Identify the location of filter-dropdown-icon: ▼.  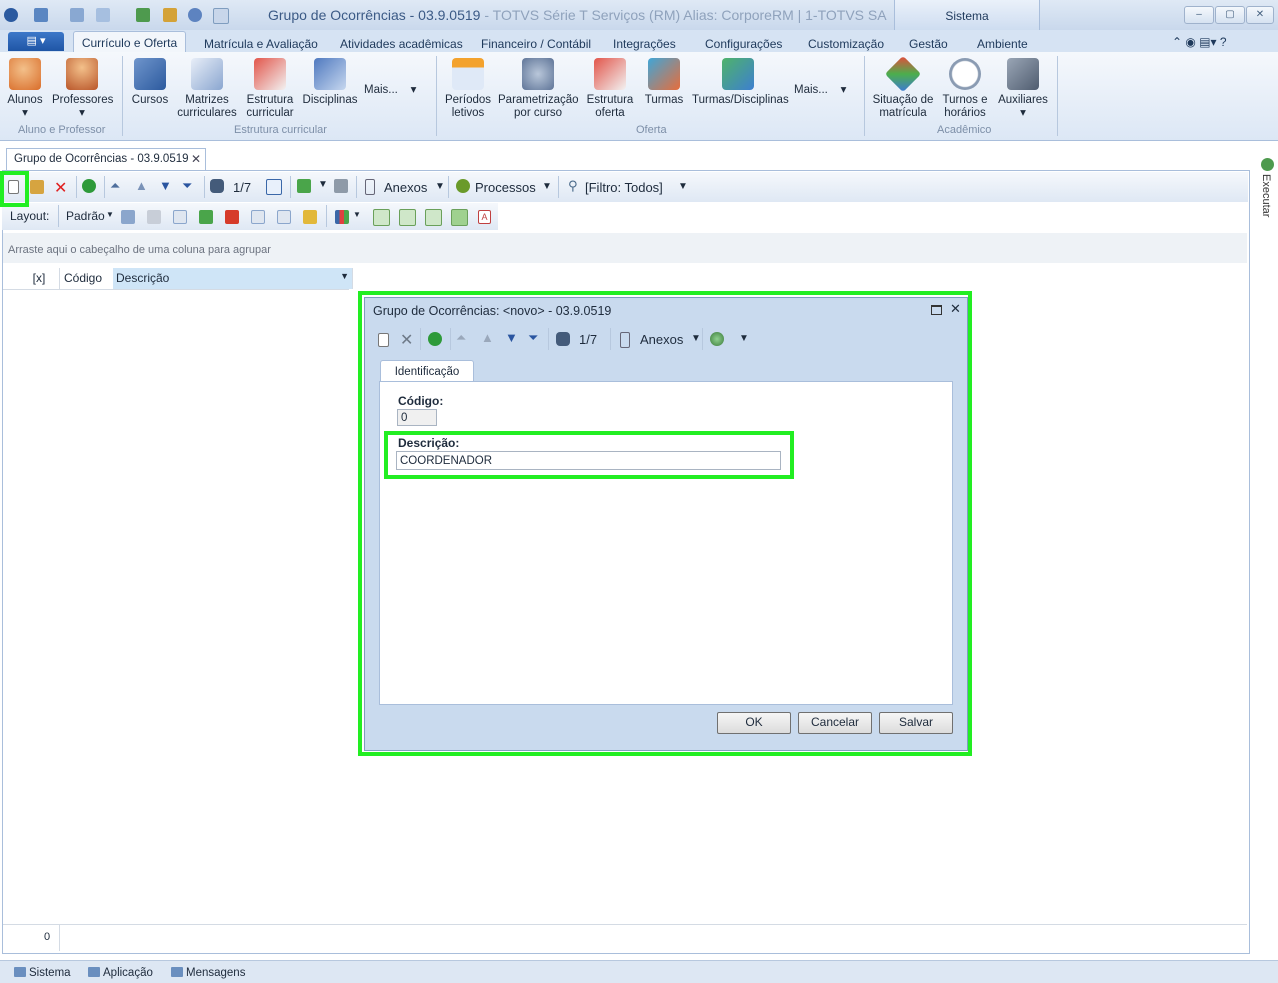
(683, 186).